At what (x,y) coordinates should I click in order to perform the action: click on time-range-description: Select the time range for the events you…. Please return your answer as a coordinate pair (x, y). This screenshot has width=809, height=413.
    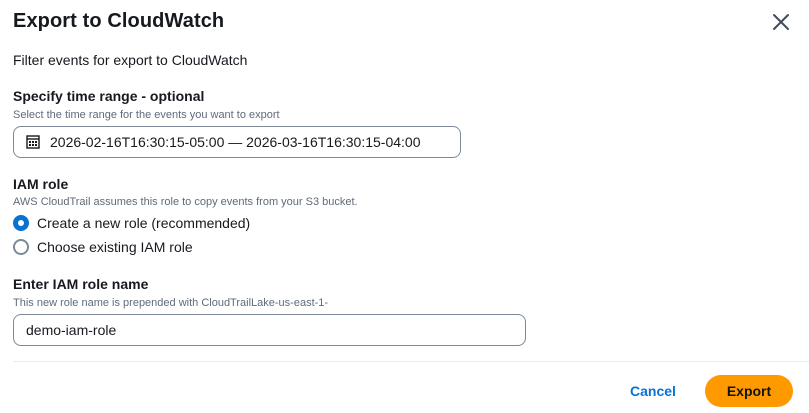
    Looking at the image, I should click on (146, 115).